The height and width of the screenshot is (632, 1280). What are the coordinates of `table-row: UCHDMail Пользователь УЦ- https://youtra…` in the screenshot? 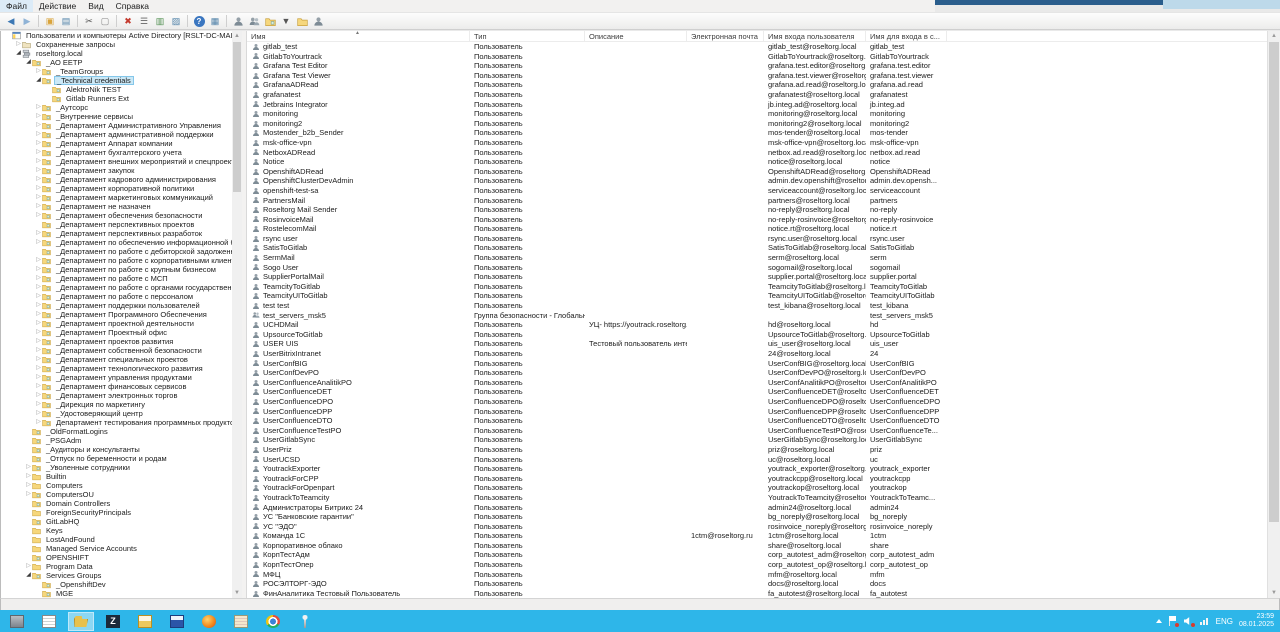 It's located at (757, 325).